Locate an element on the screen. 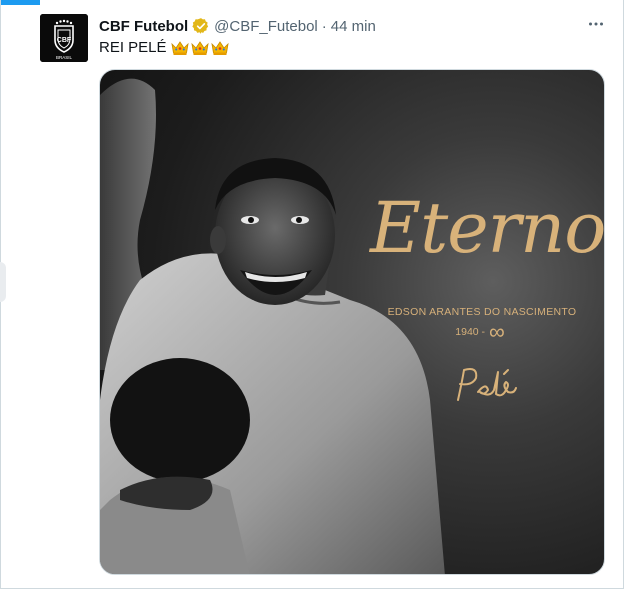  tweet-text: REI PELÉ is located at coordinates (164, 48).